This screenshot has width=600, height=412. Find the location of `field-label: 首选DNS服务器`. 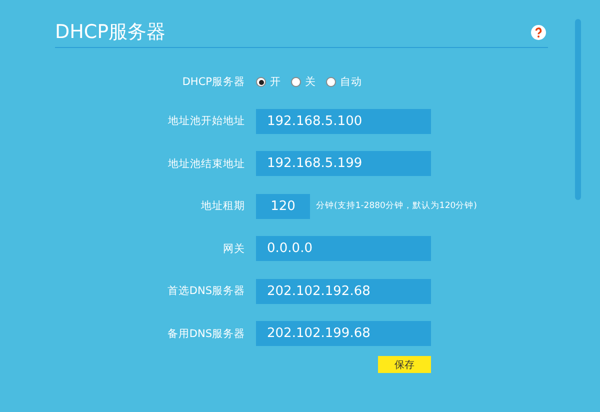

field-label: 首选DNS服务器 is located at coordinates (205, 291).